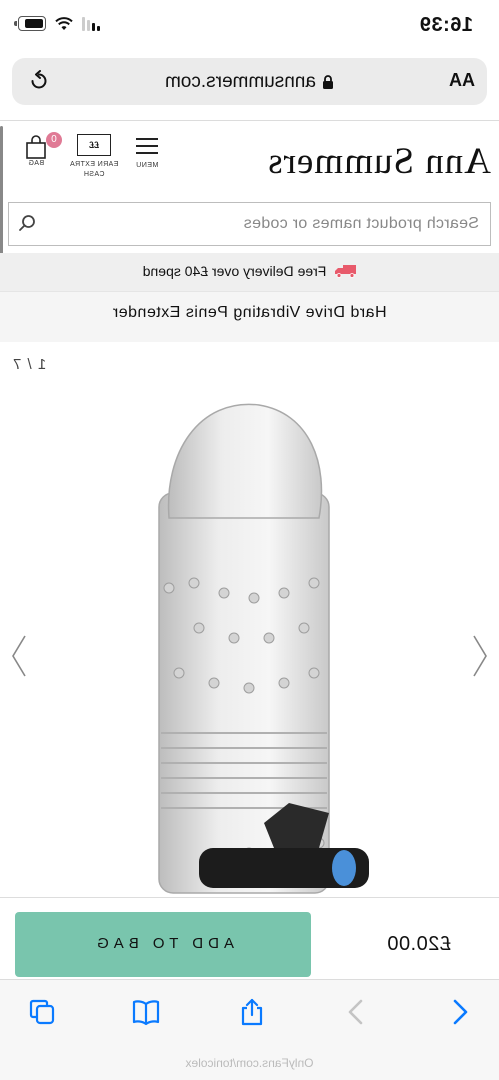 This screenshot has width=499, height=1080. Describe the element at coordinates (94, 145) in the screenshot. I see `cash-icon: ££` at that location.